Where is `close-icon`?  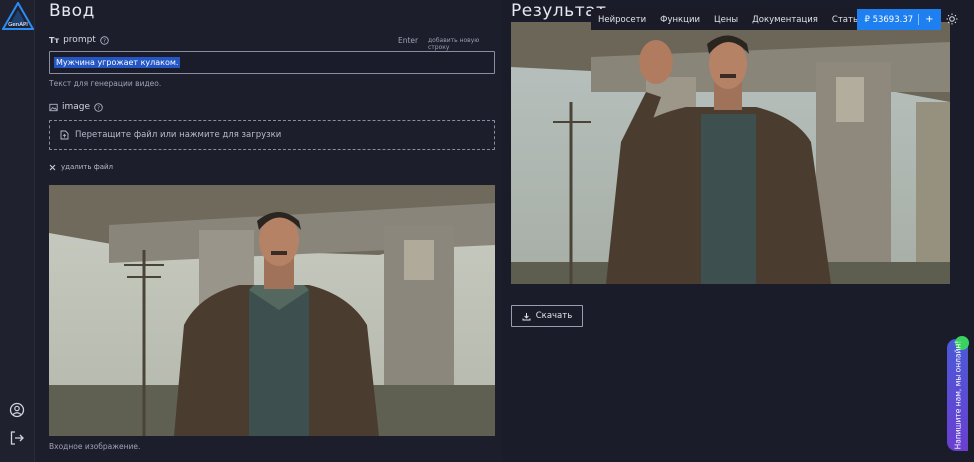 close-icon is located at coordinates (52, 167).